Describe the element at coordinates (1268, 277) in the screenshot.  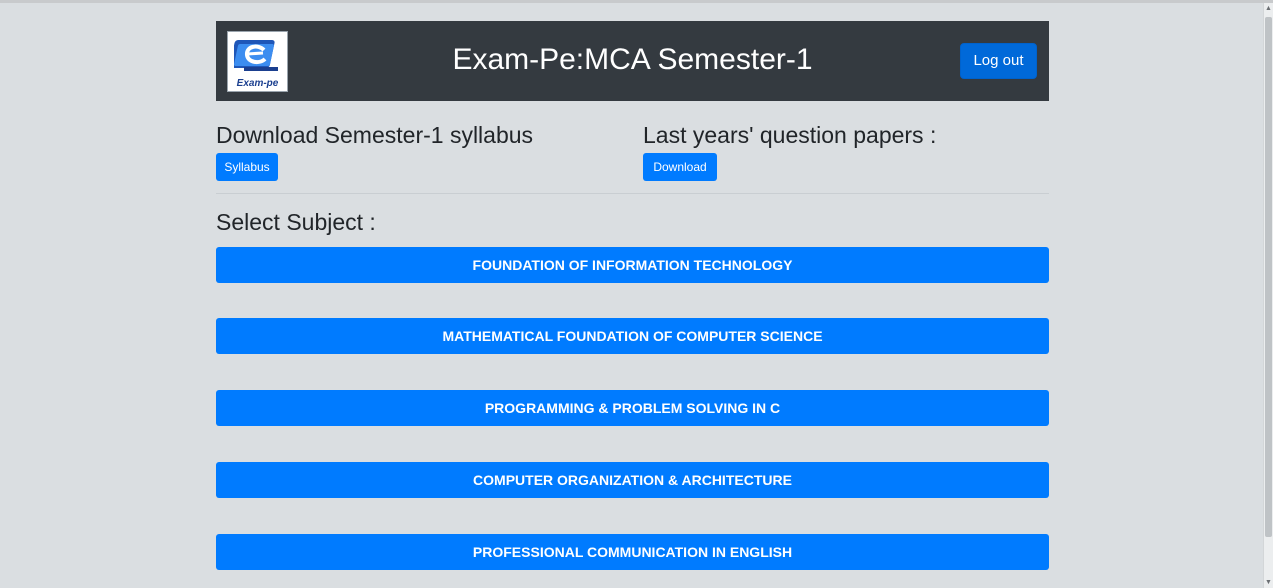
I see `scrollbar-thumb` at that location.